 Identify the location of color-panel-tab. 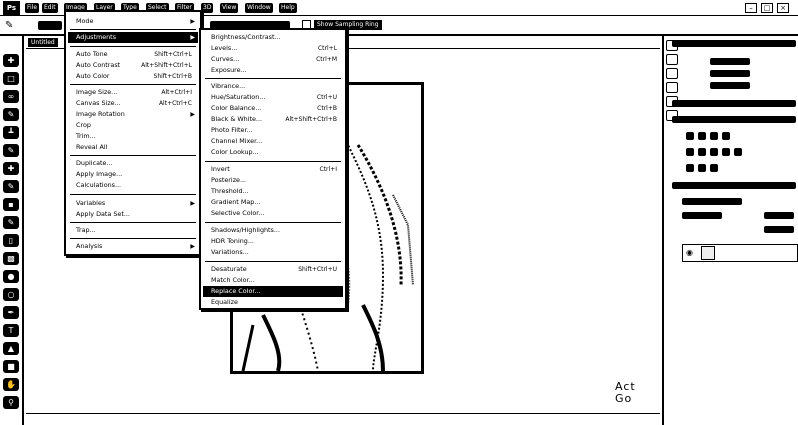
(734, 43).